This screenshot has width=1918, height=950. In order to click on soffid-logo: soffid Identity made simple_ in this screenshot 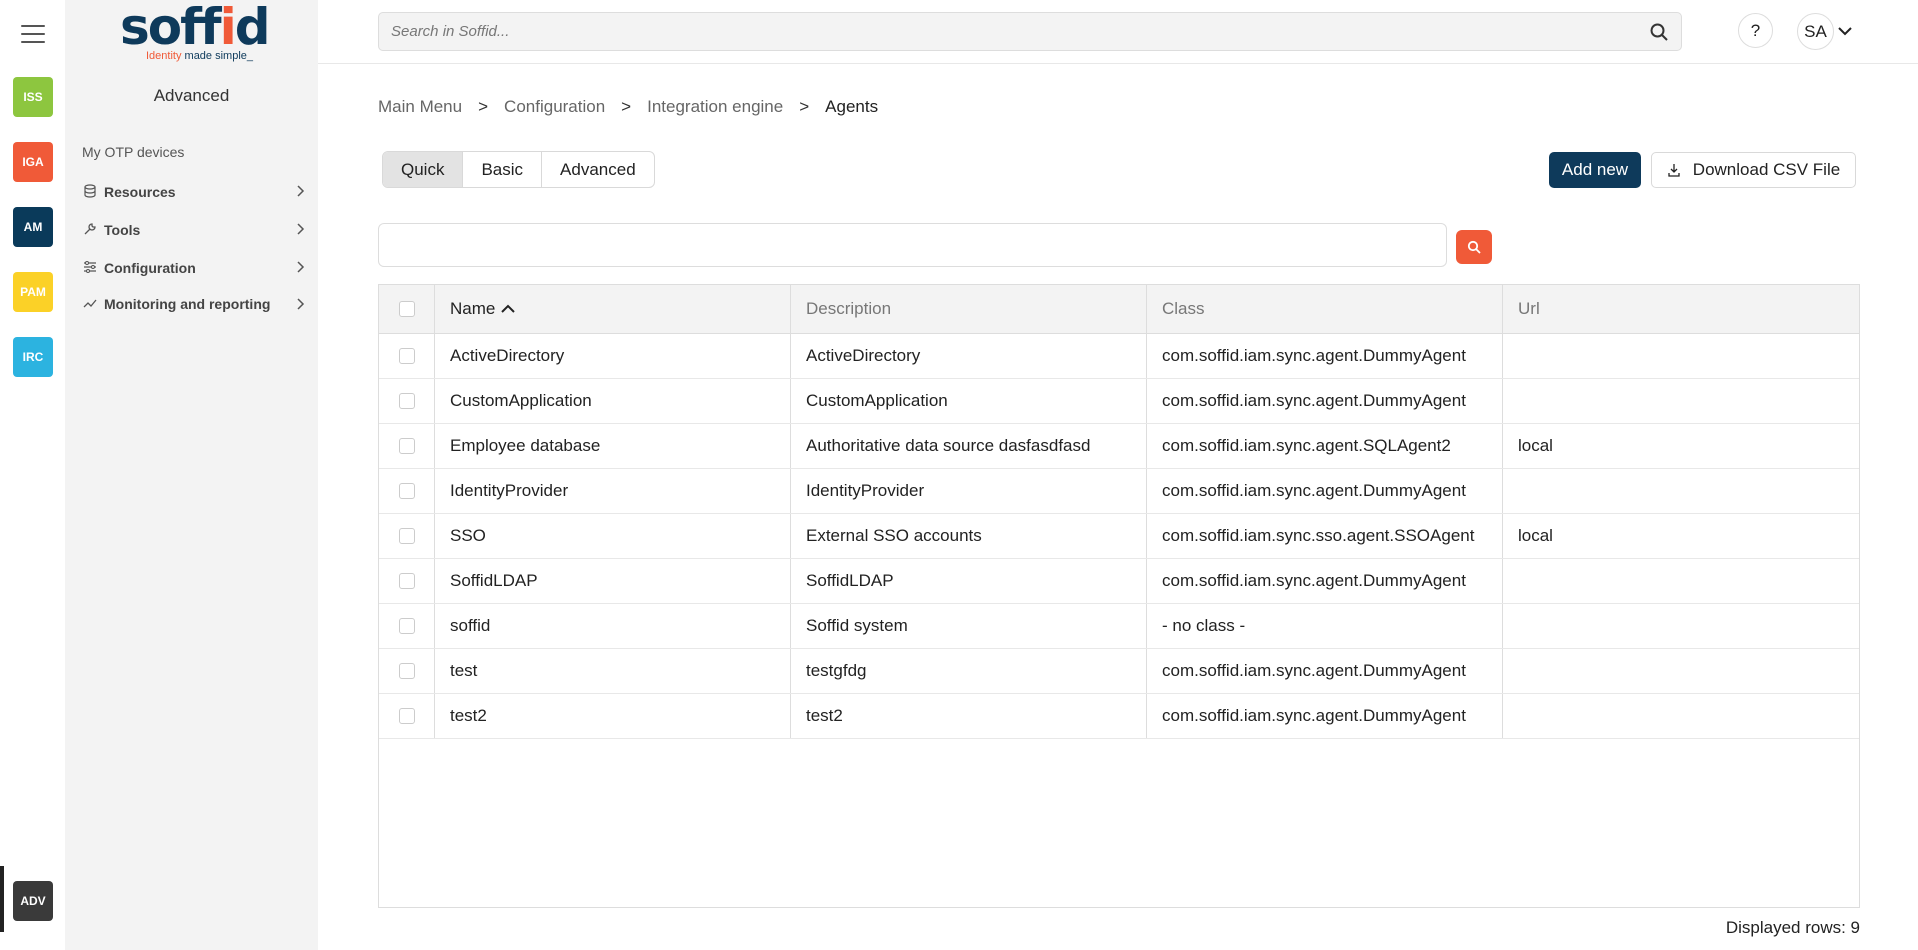, I will do `click(195, 33)`.